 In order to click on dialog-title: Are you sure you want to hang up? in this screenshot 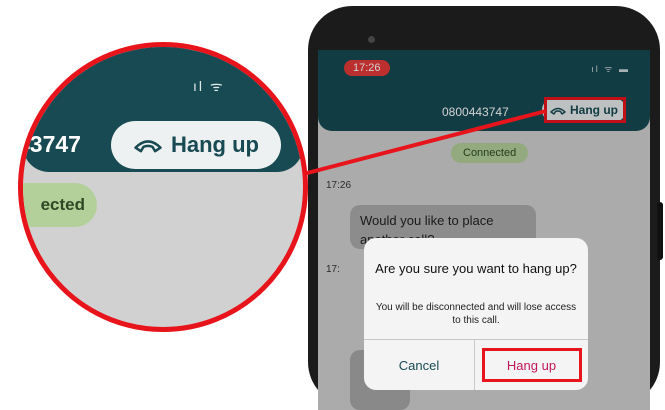, I will do `click(476, 268)`.